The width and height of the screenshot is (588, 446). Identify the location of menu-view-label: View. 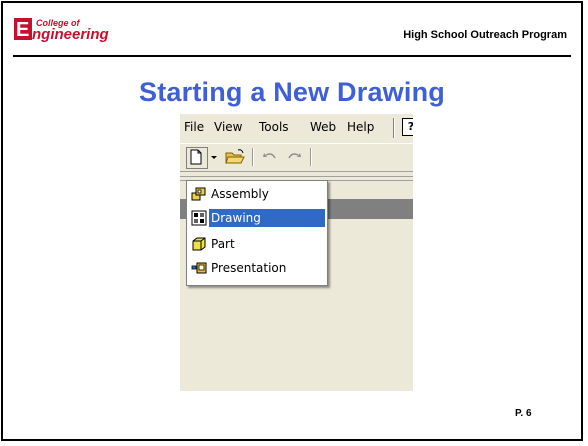
(228, 127).